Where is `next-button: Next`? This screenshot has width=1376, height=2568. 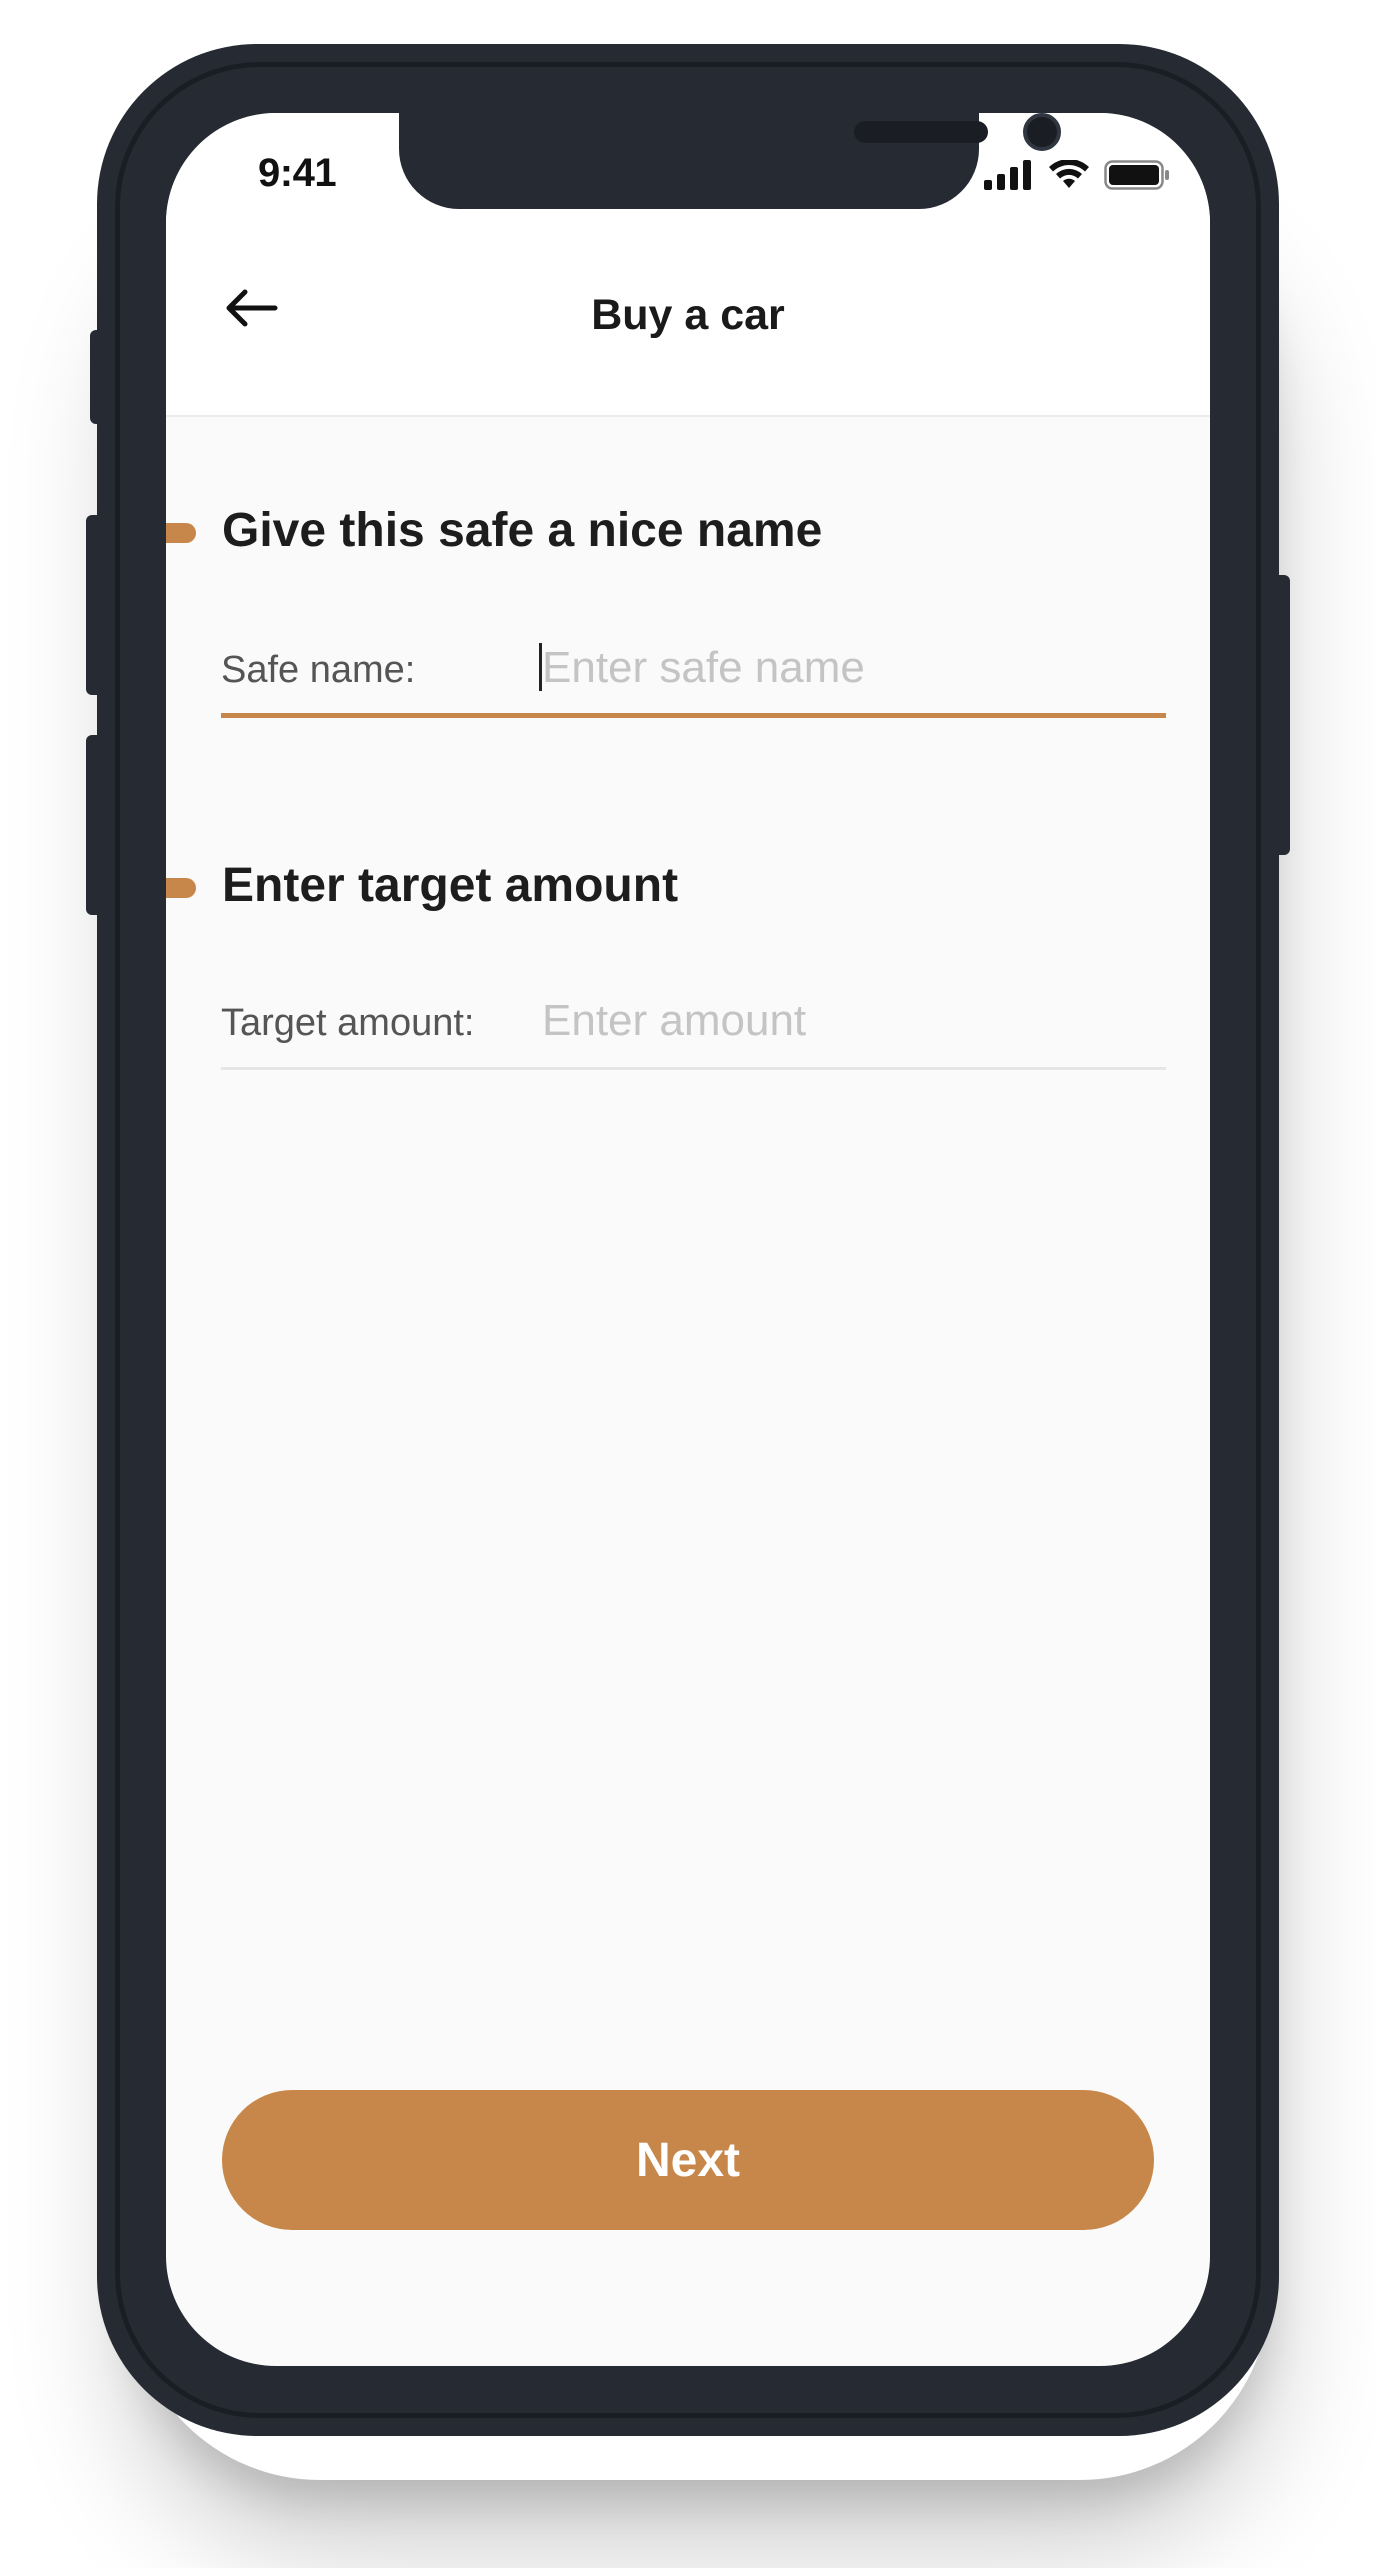
next-button: Next is located at coordinates (688, 2160).